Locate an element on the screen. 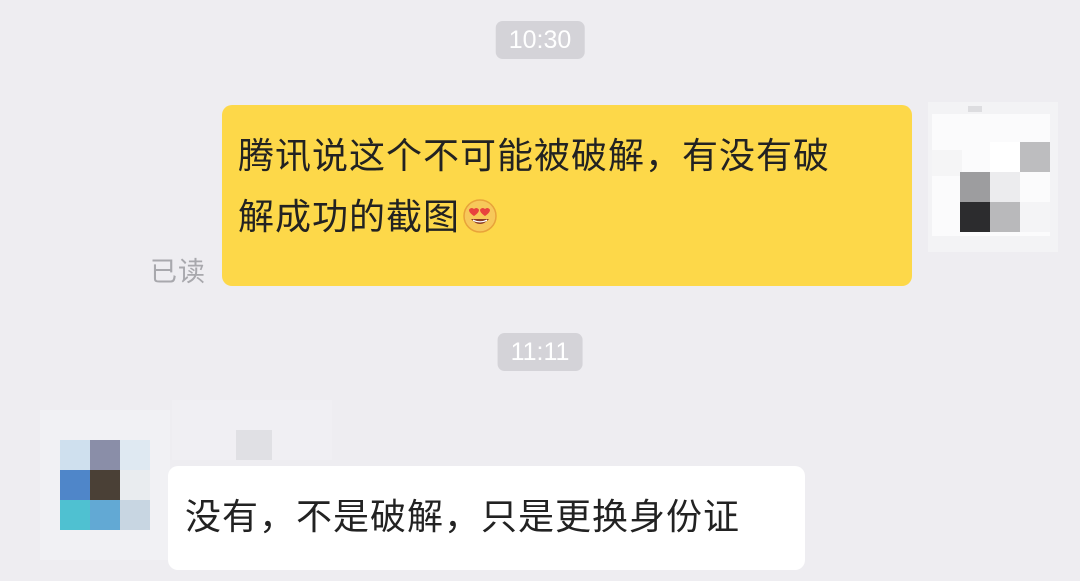 The image size is (1080, 581). timestamp-1111: 11:11 is located at coordinates (540, 352).